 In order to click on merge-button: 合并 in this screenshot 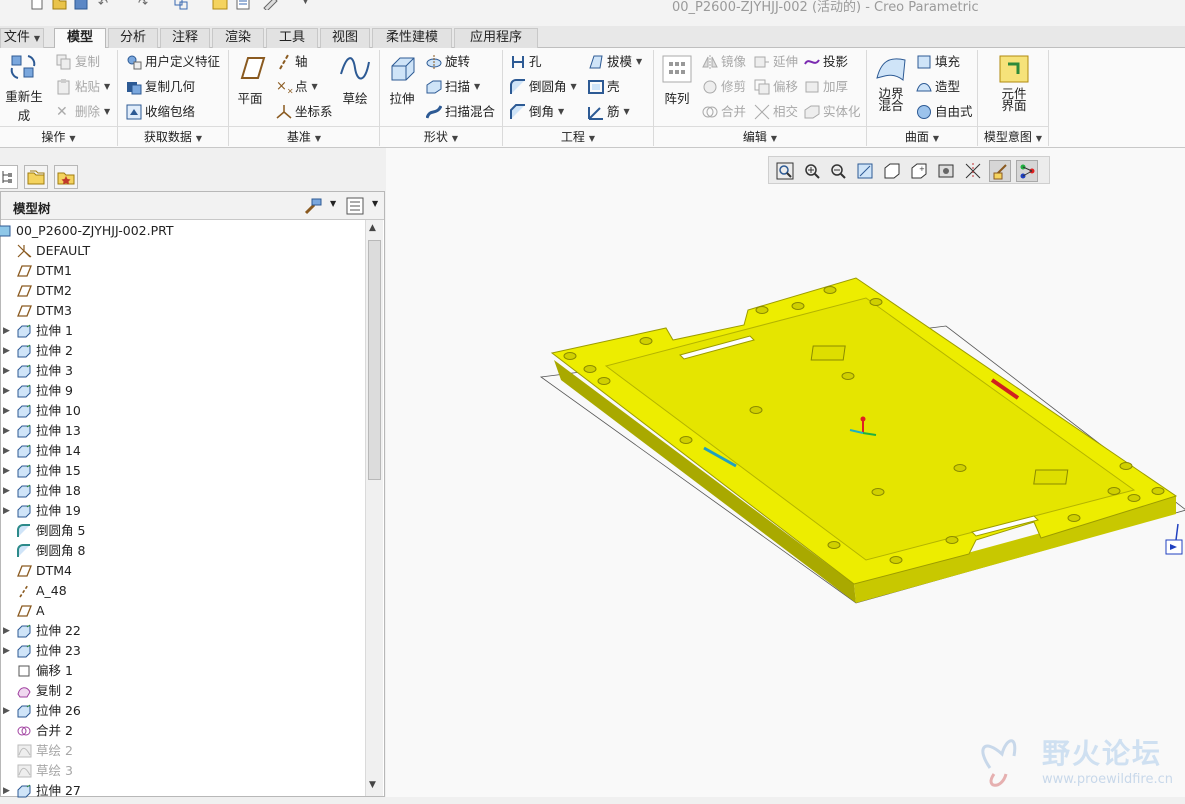, I will do `click(724, 112)`.